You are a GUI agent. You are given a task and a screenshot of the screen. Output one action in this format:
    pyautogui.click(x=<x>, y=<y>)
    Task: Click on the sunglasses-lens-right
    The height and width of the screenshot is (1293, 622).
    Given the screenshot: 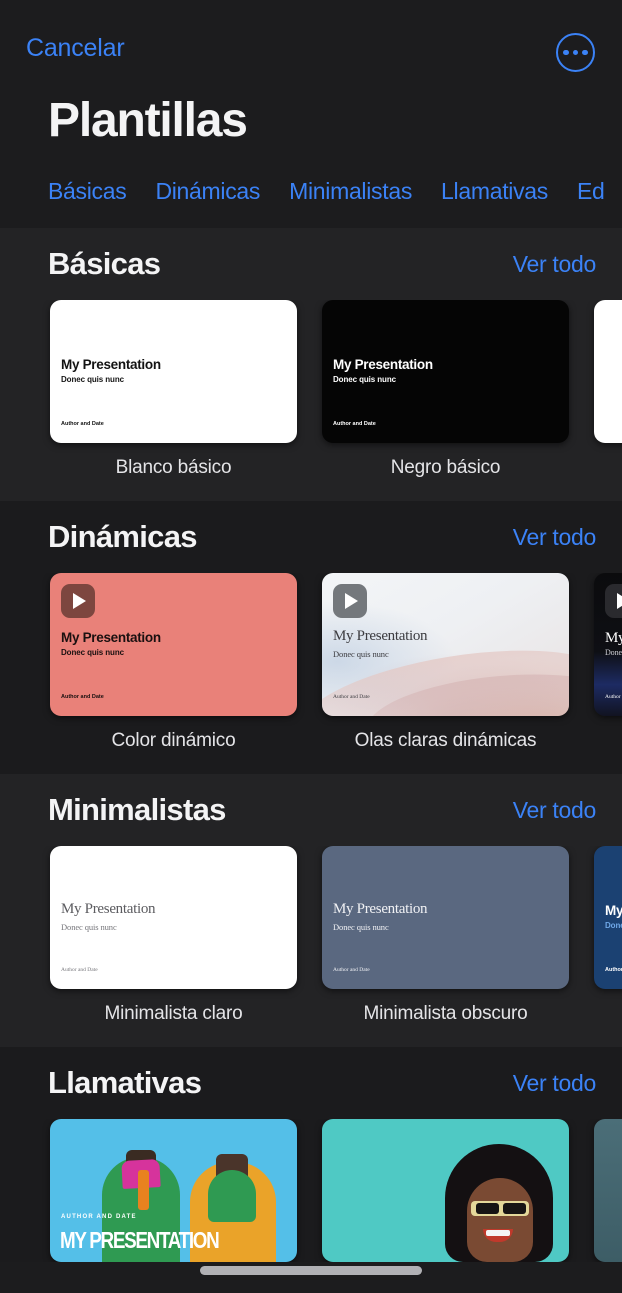 What is the action you would take?
    pyautogui.click(x=514, y=1208)
    